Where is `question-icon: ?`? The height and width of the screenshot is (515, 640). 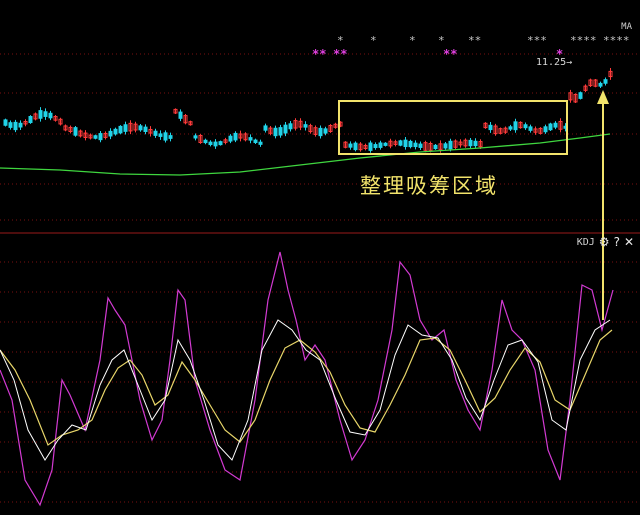
question-icon: ? is located at coordinates (617, 242).